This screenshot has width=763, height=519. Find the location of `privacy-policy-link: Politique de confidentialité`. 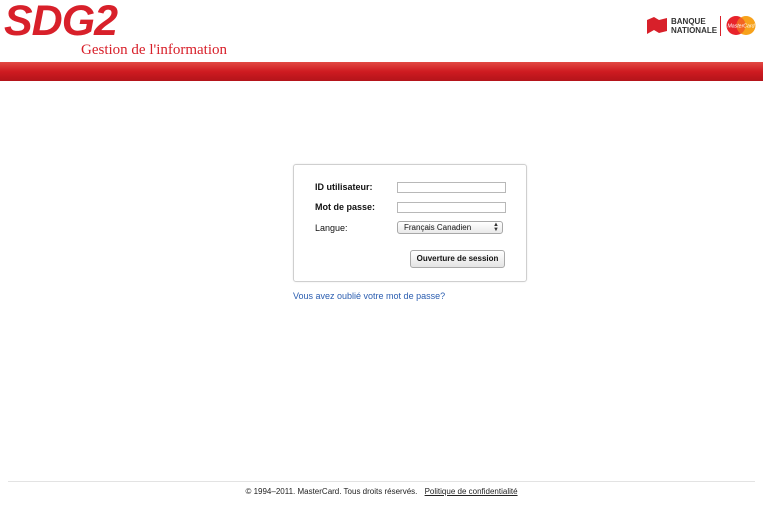

privacy-policy-link: Politique de confidentialité is located at coordinates (471, 491).